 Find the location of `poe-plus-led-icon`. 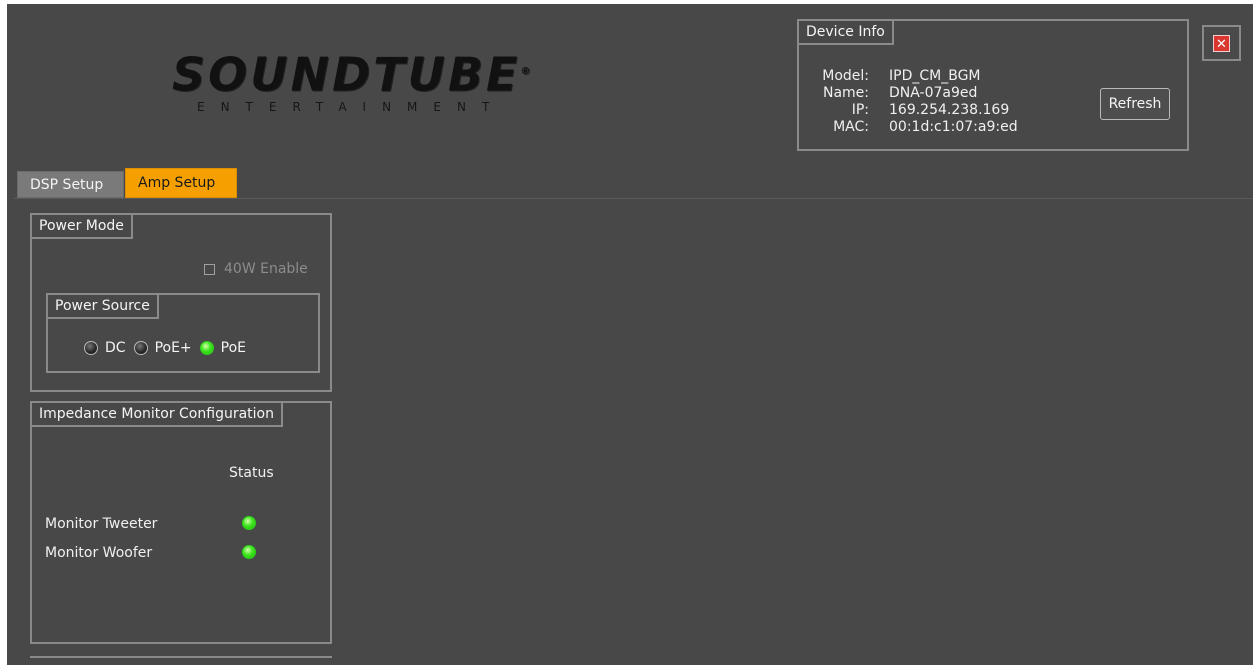

poe-plus-led-icon is located at coordinates (140, 348).